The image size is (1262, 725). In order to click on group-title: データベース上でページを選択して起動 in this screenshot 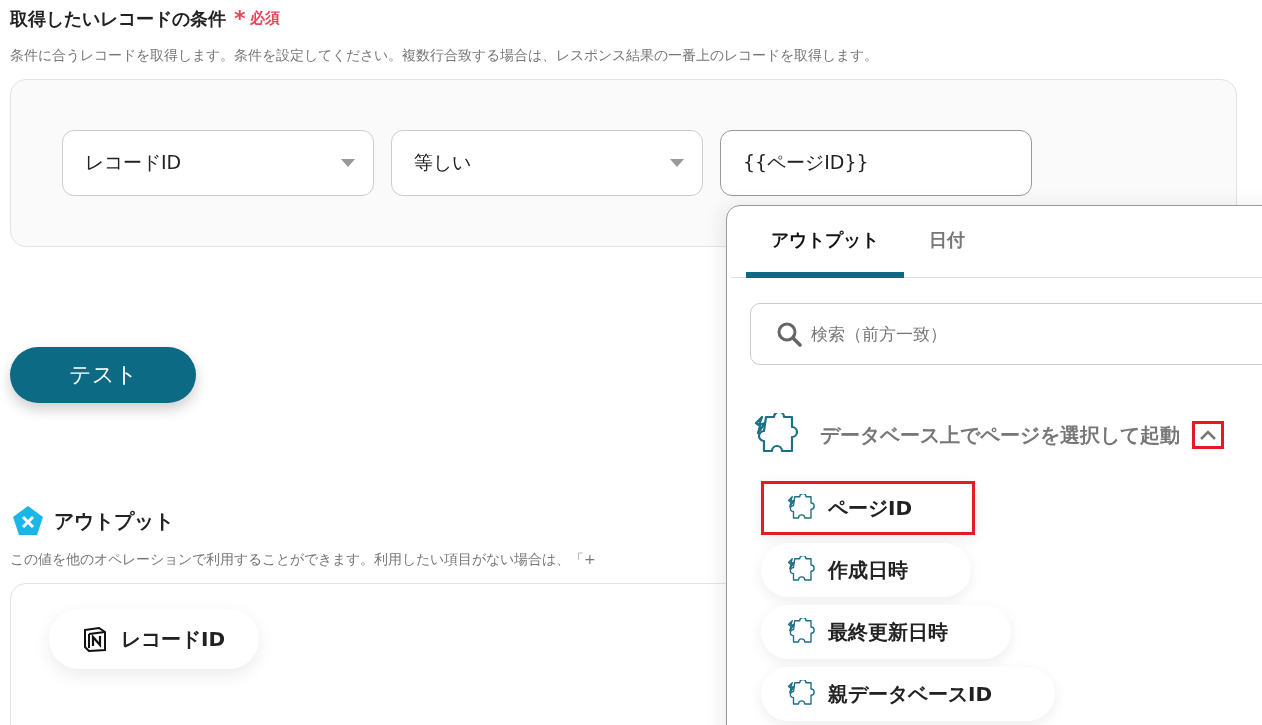, I will do `click(1000, 435)`.